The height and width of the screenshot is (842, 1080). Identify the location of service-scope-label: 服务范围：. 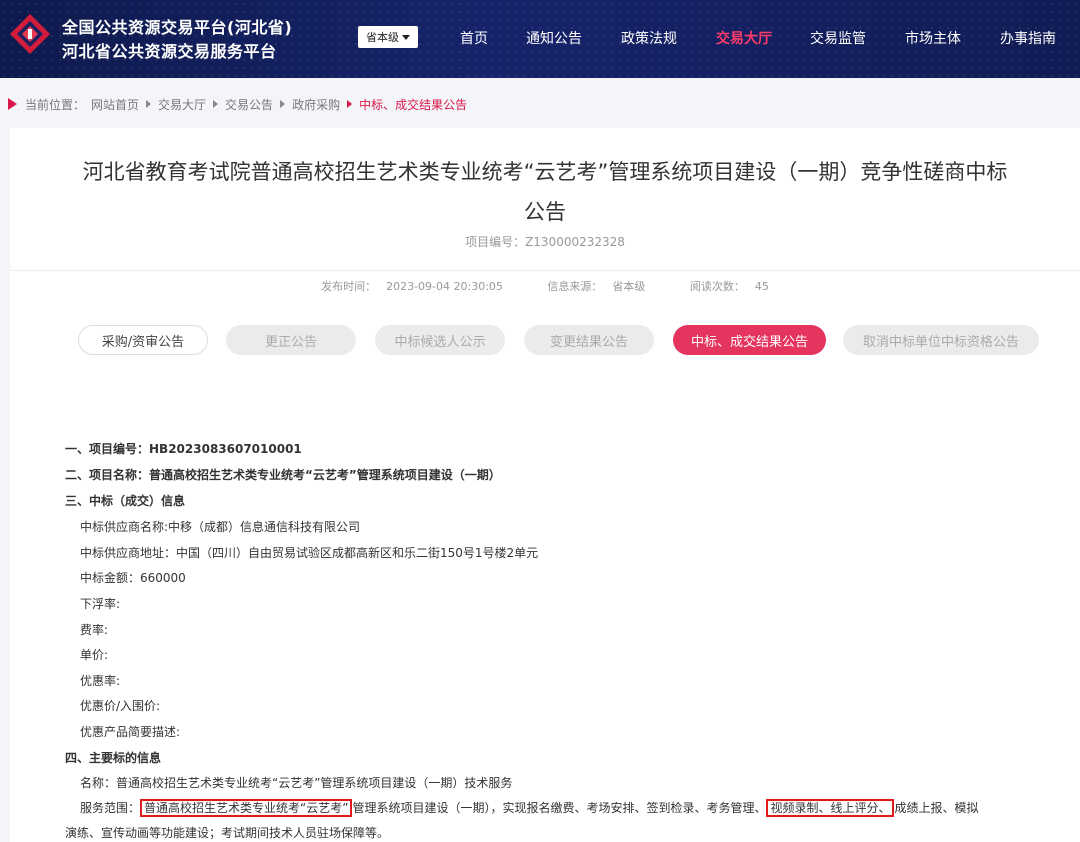
(110, 808).